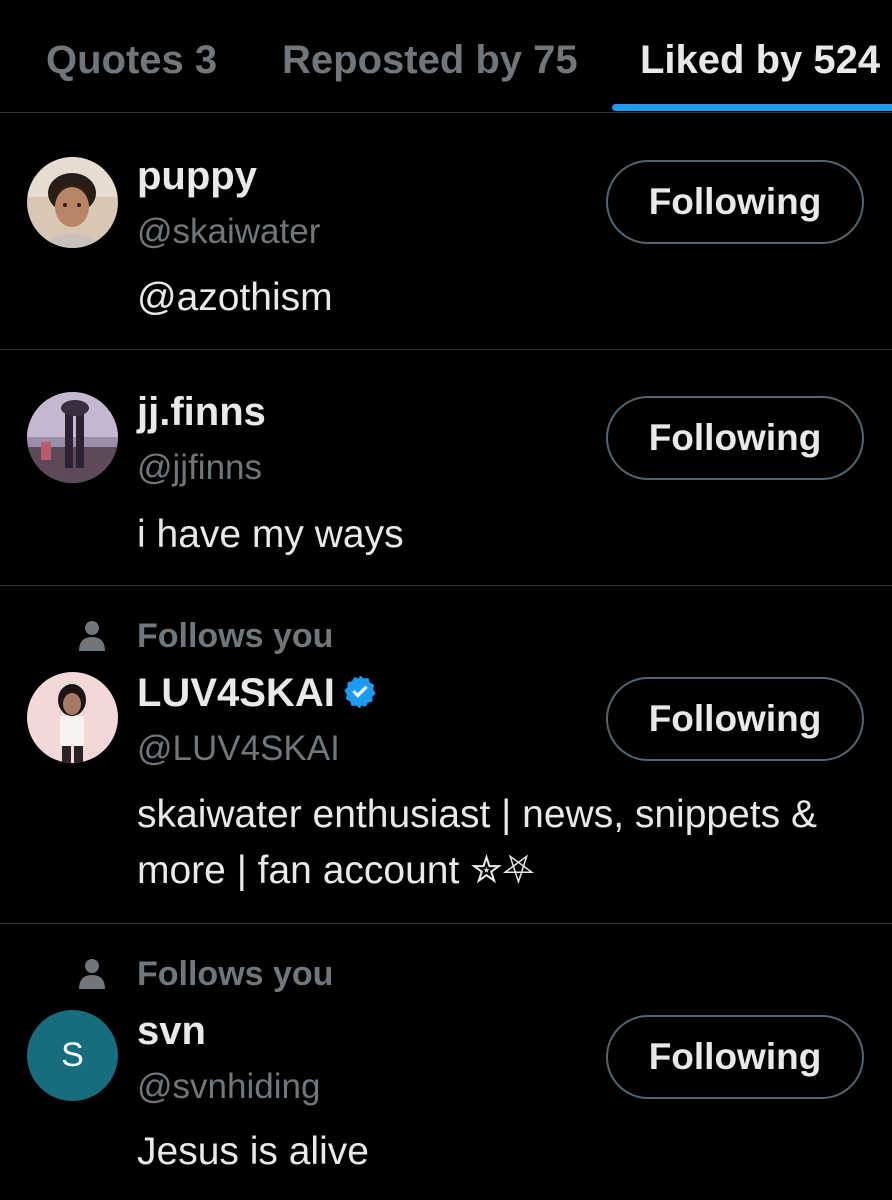  Describe the element at coordinates (760, 60) in the screenshot. I see `tab-liked-by: Liked by 524` at that location.